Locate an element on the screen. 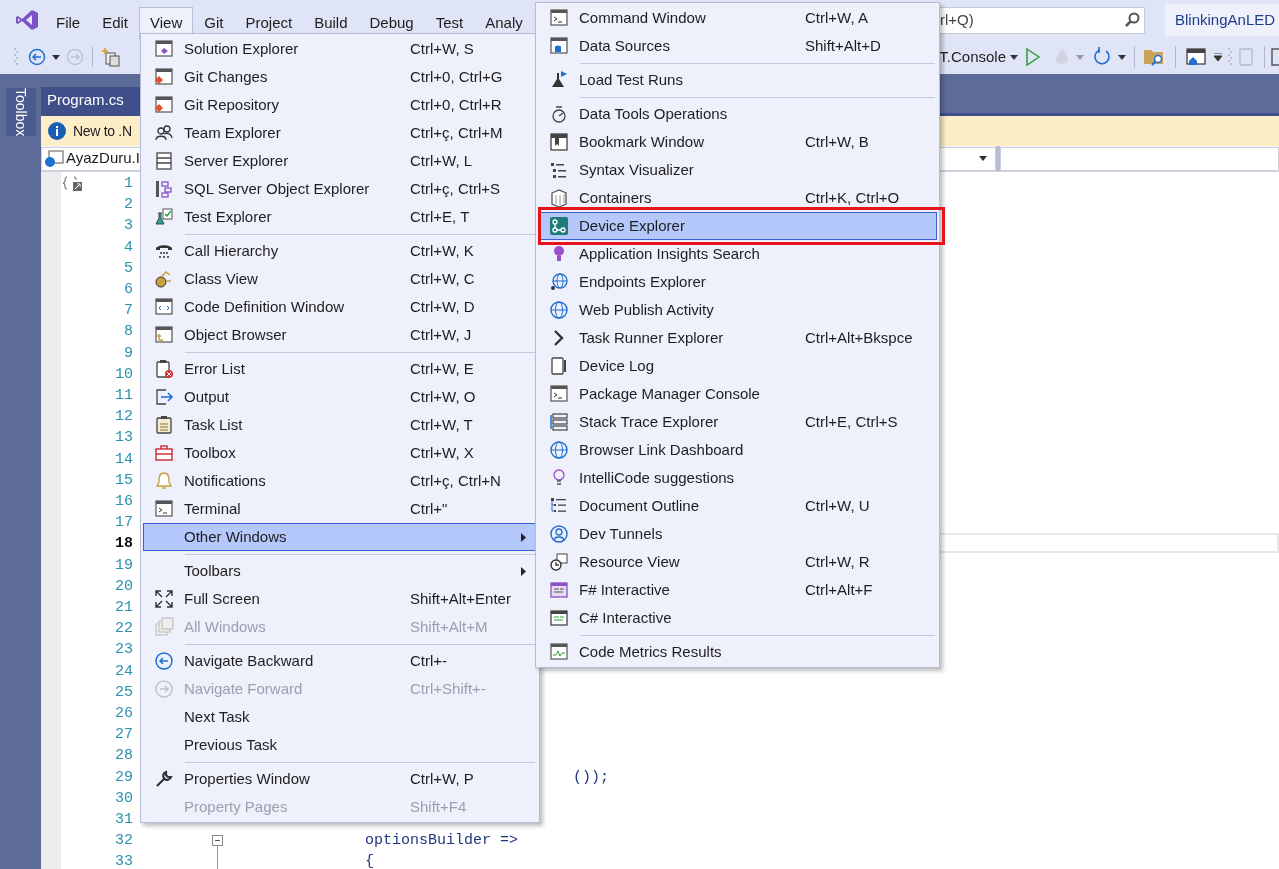  home-window-icon is located at coordinates (1196, 57).